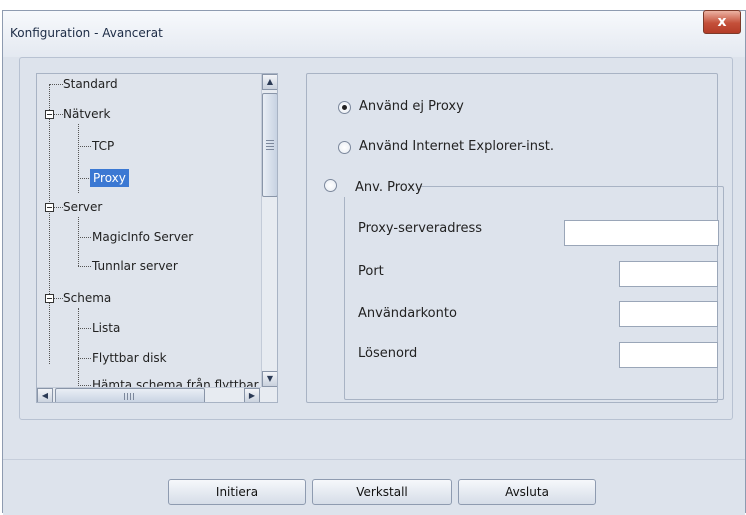 This screenshot has height=515, width=746. Describe the element at coordinates (269, 379) in the screenshot. I see `scroll-down-icon: ▼` at that location.